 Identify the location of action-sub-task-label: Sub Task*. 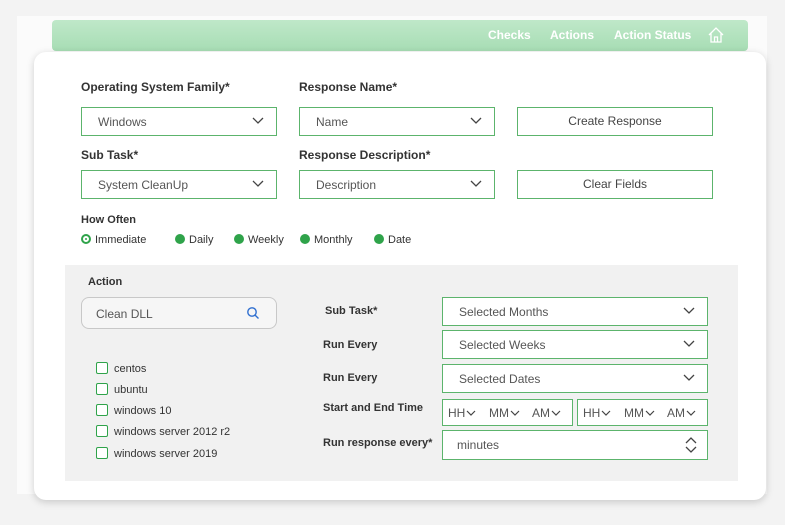
(351, 311).